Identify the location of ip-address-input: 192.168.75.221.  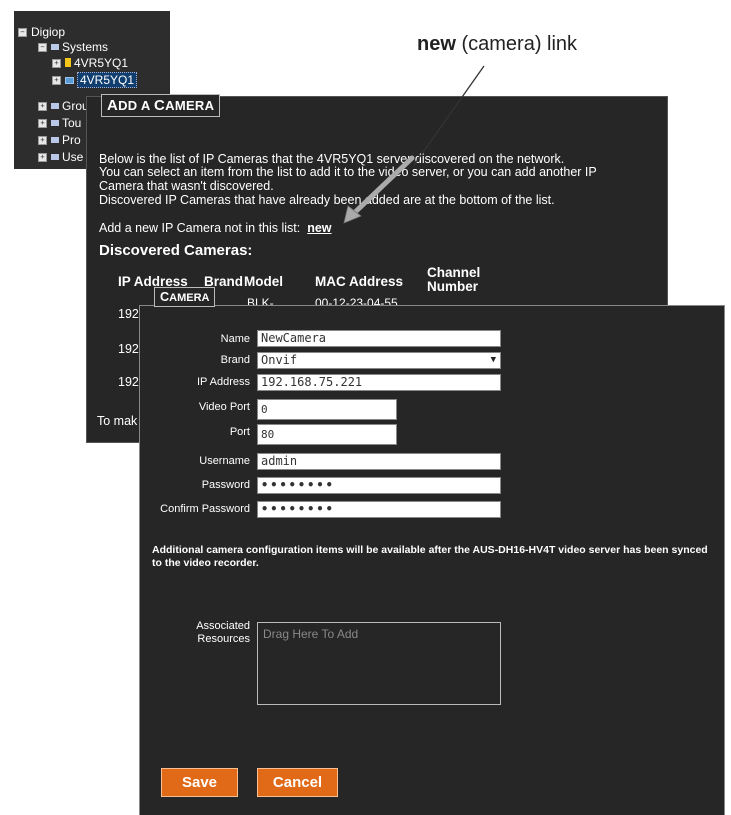
(379, 382).